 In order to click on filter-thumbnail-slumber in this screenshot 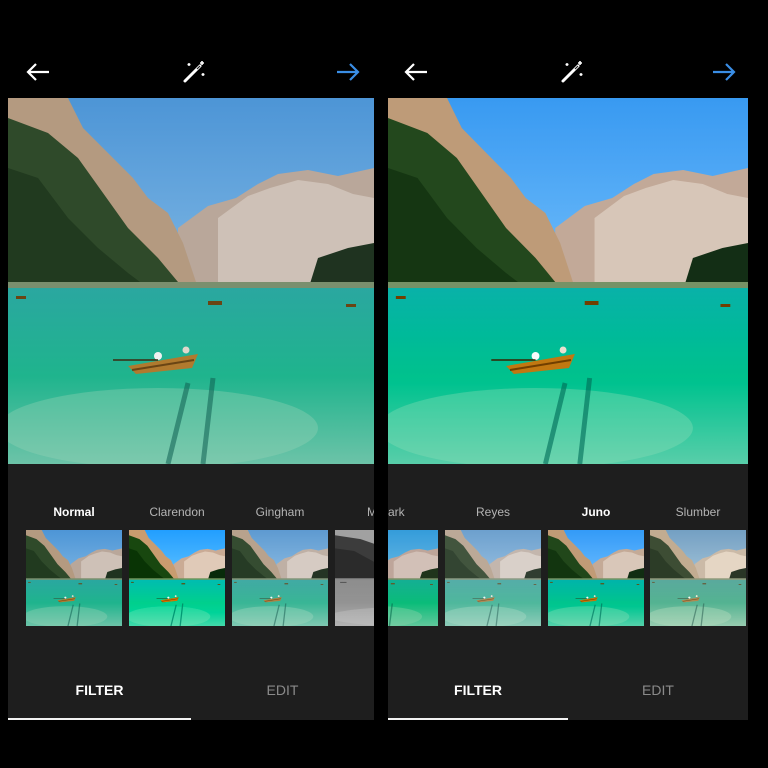, I will do `click(698, 578)`.